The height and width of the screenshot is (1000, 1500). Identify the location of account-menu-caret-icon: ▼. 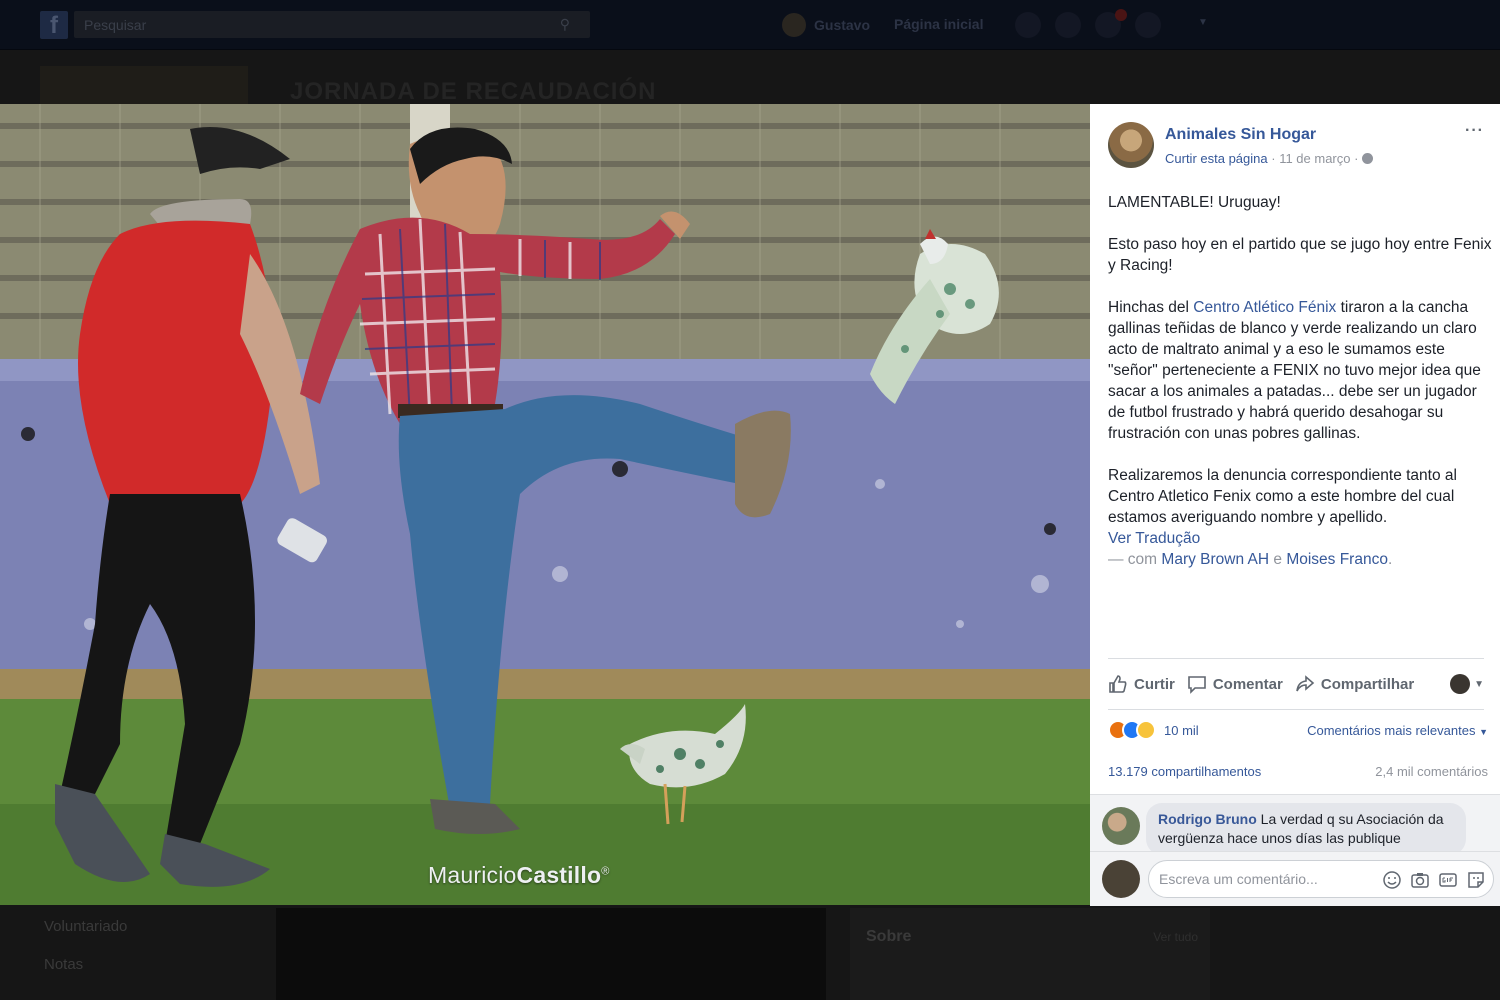
(1203, 22).